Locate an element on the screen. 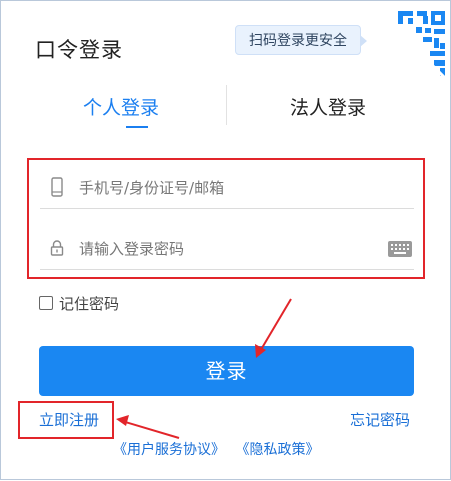  login-type-tabs: 个人登录 法人登录 is located at coordinates (226, 106).